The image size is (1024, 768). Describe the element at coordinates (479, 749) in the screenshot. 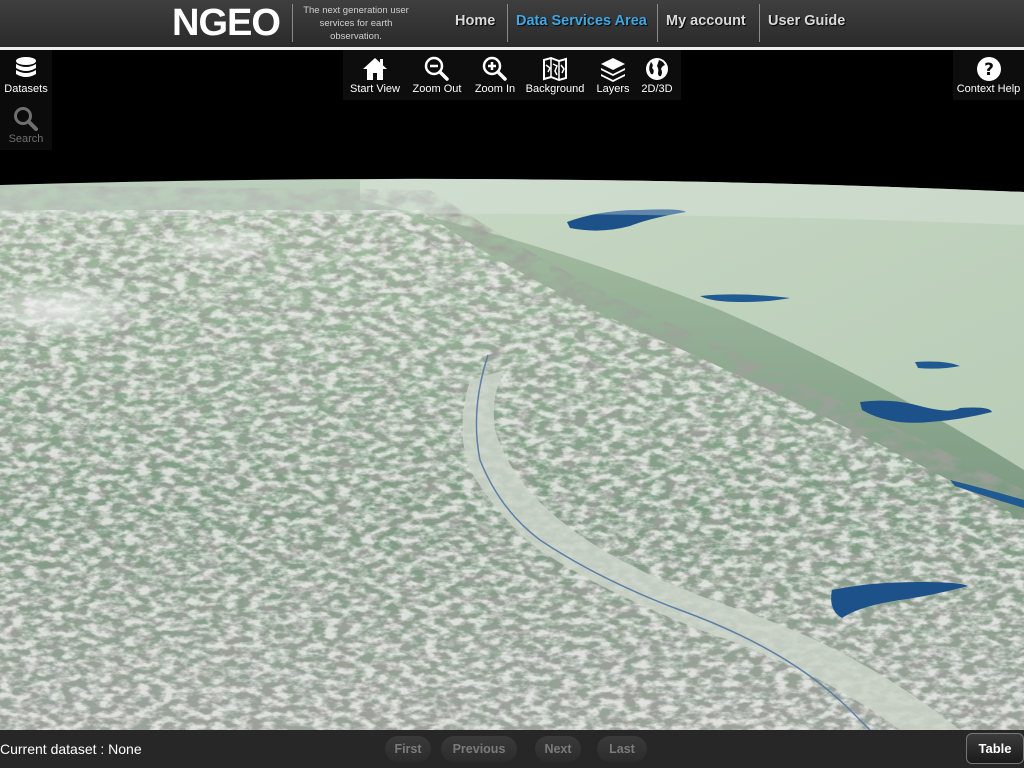

I see `previous-page-button: Previous` at that location.